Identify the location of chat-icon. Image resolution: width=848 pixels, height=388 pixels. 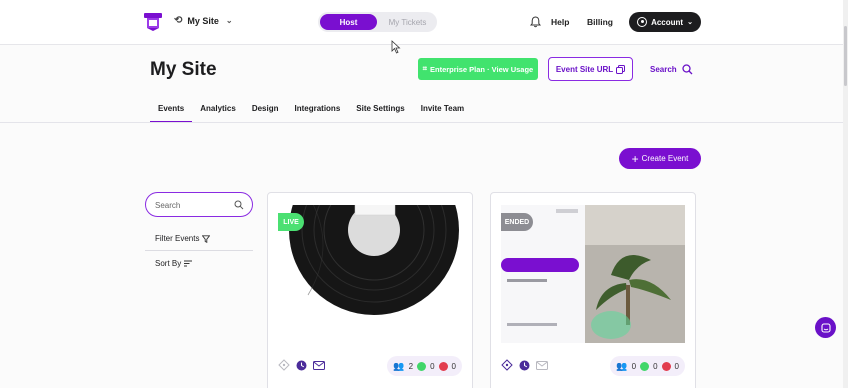
(825, 327).